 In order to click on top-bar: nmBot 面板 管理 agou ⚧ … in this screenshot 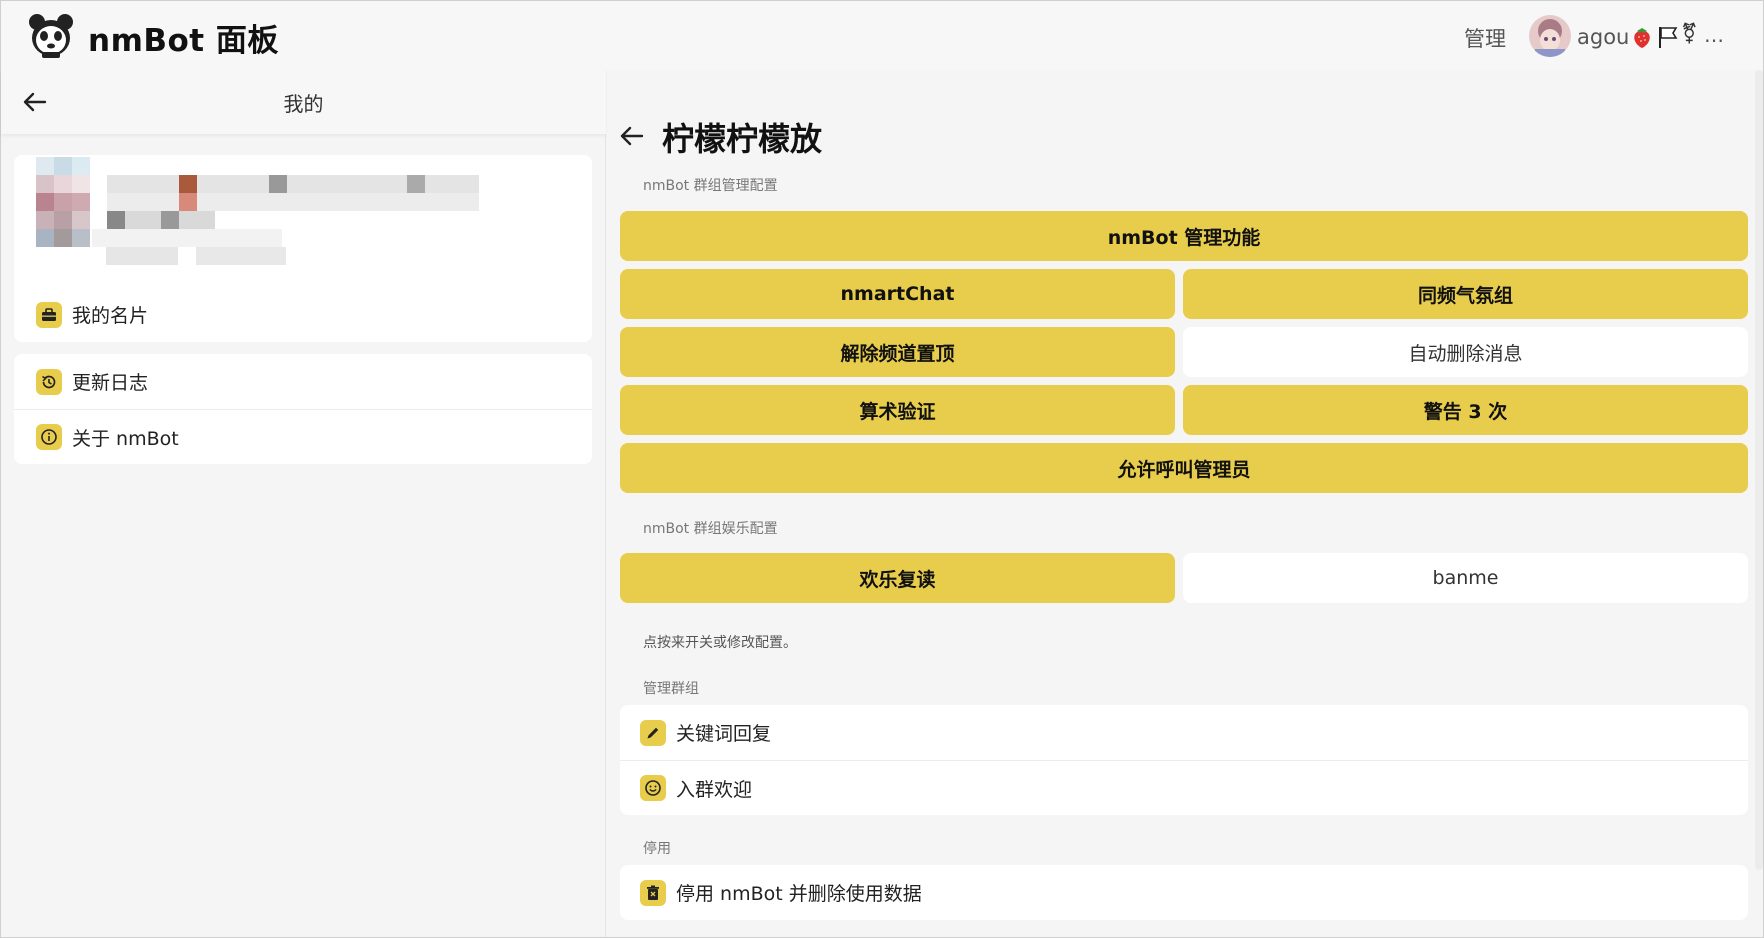, I will do `click(882, 35)`.